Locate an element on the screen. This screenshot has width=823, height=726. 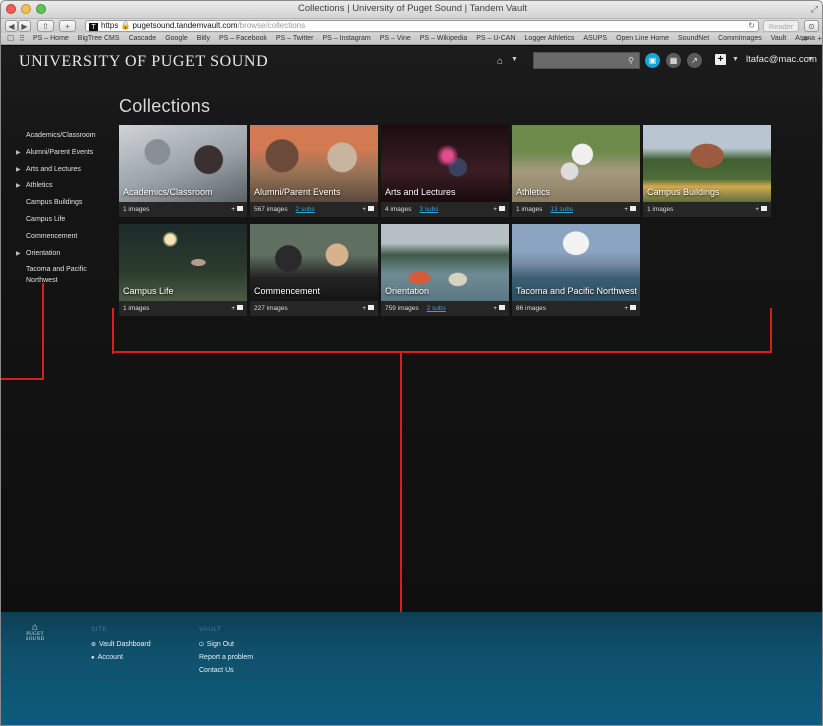
footer-logo: ⌂ PUGET SOUND is located at coordinates (35, 633).